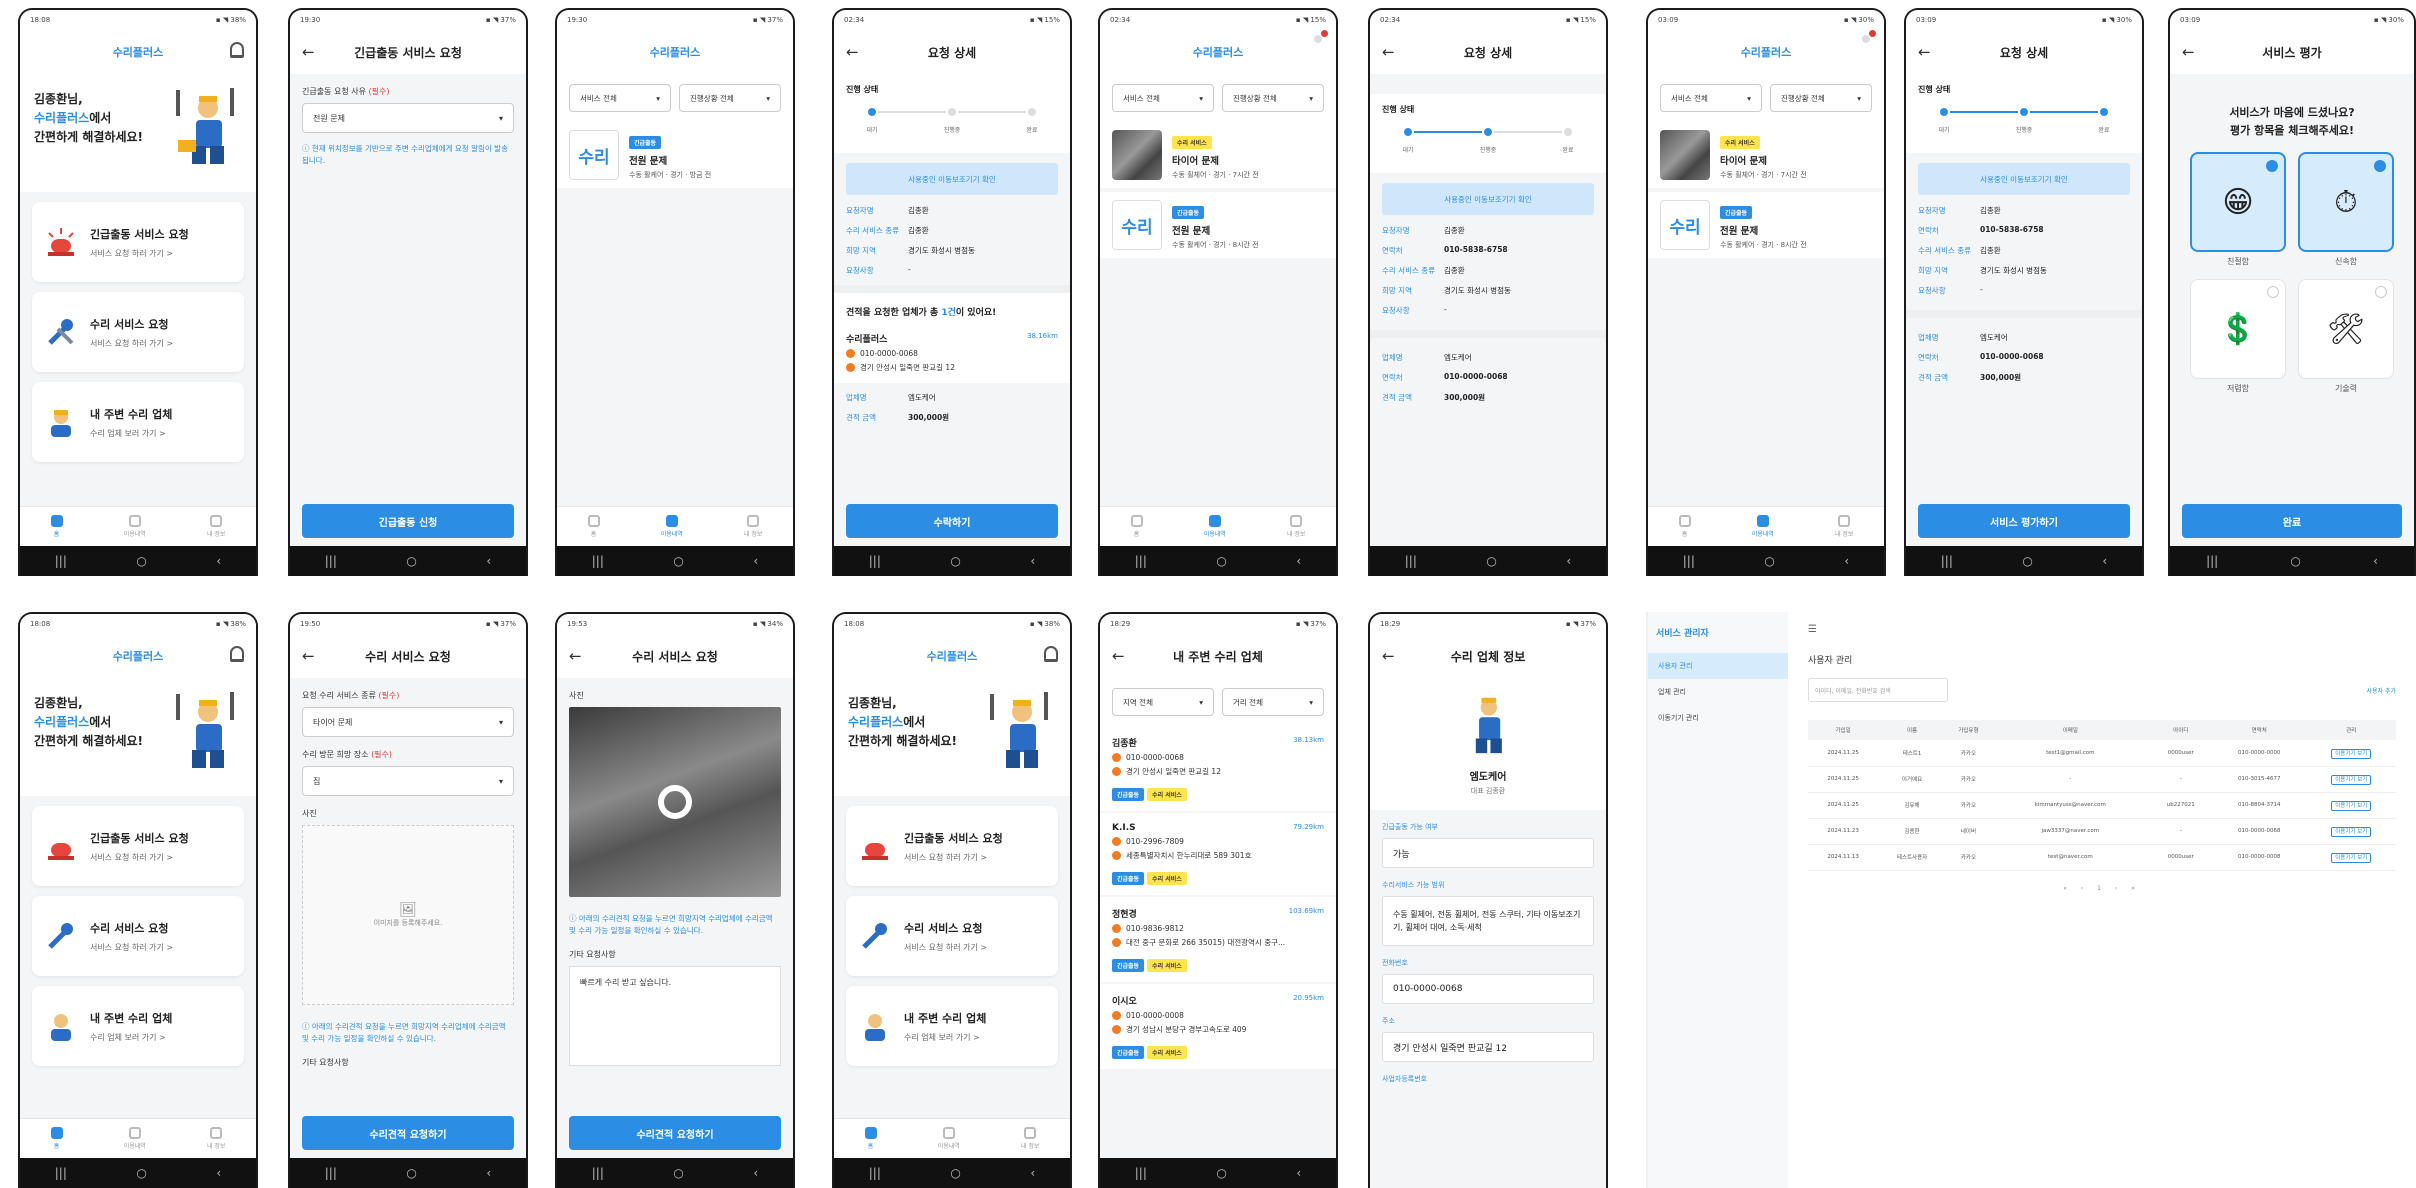  I want to click on review-button: 서비스 평가하기, so click(2024, 521).